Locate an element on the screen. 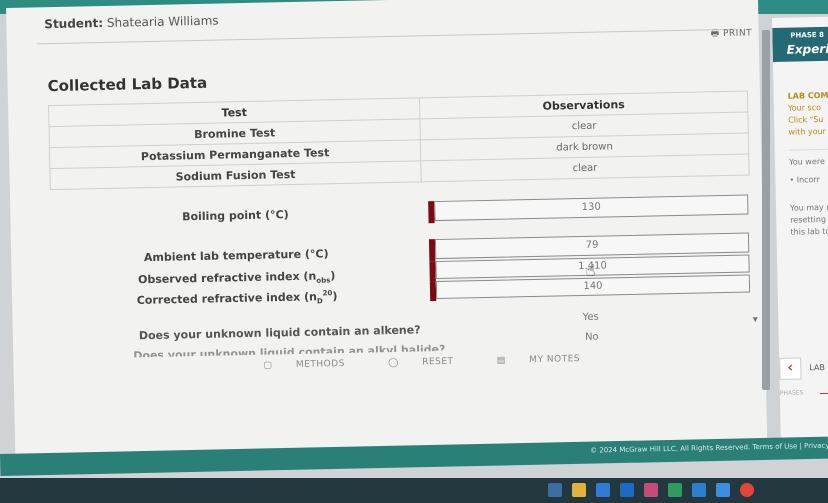 The width and height of the screenshot is (828, 503). lab-complete-heading: LAB COM is located at coordinates (807, 95).